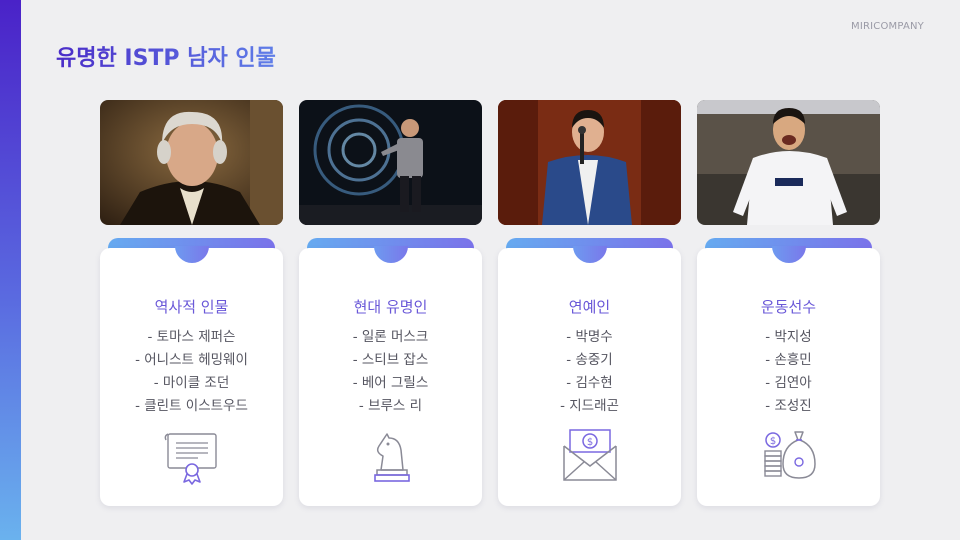  I want to click on card-title: 역사적 인물, so click(191, 307).